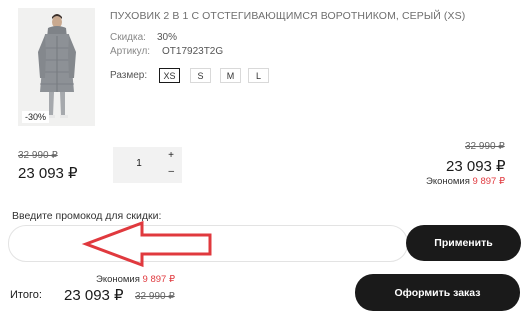  Describe the element at coordinates (139, 163) in the screenshot. I see `quantity-value: 1` at that location.